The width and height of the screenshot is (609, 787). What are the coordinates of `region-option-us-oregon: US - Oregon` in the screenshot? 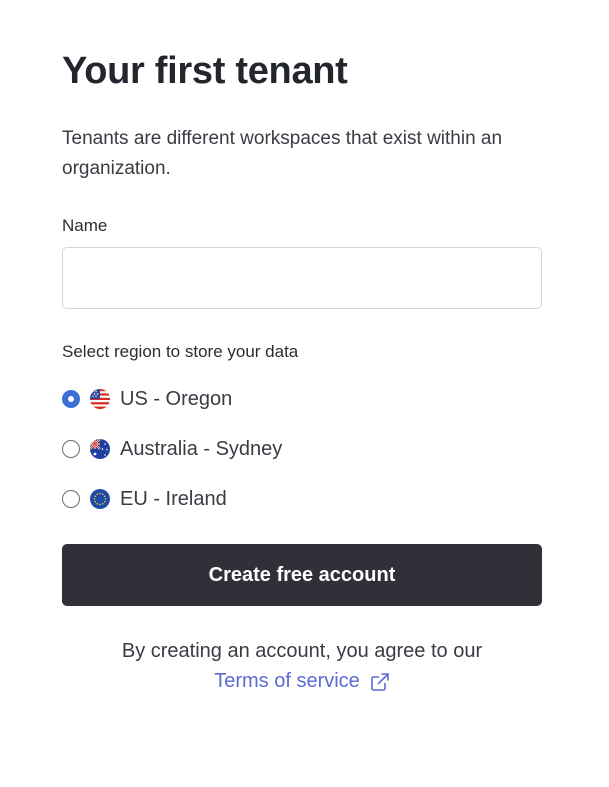 It's located at (147, 399).